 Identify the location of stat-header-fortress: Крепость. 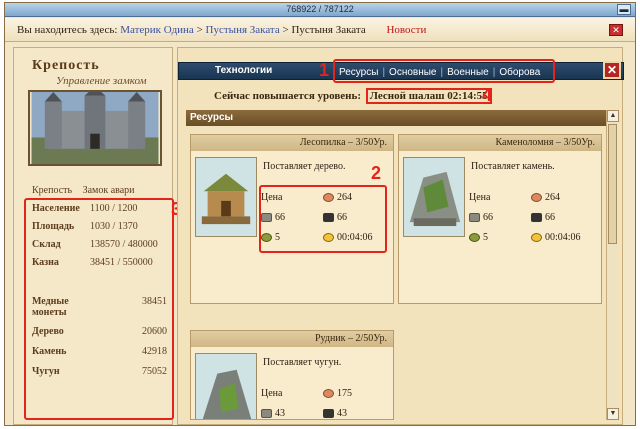
(52, 190).